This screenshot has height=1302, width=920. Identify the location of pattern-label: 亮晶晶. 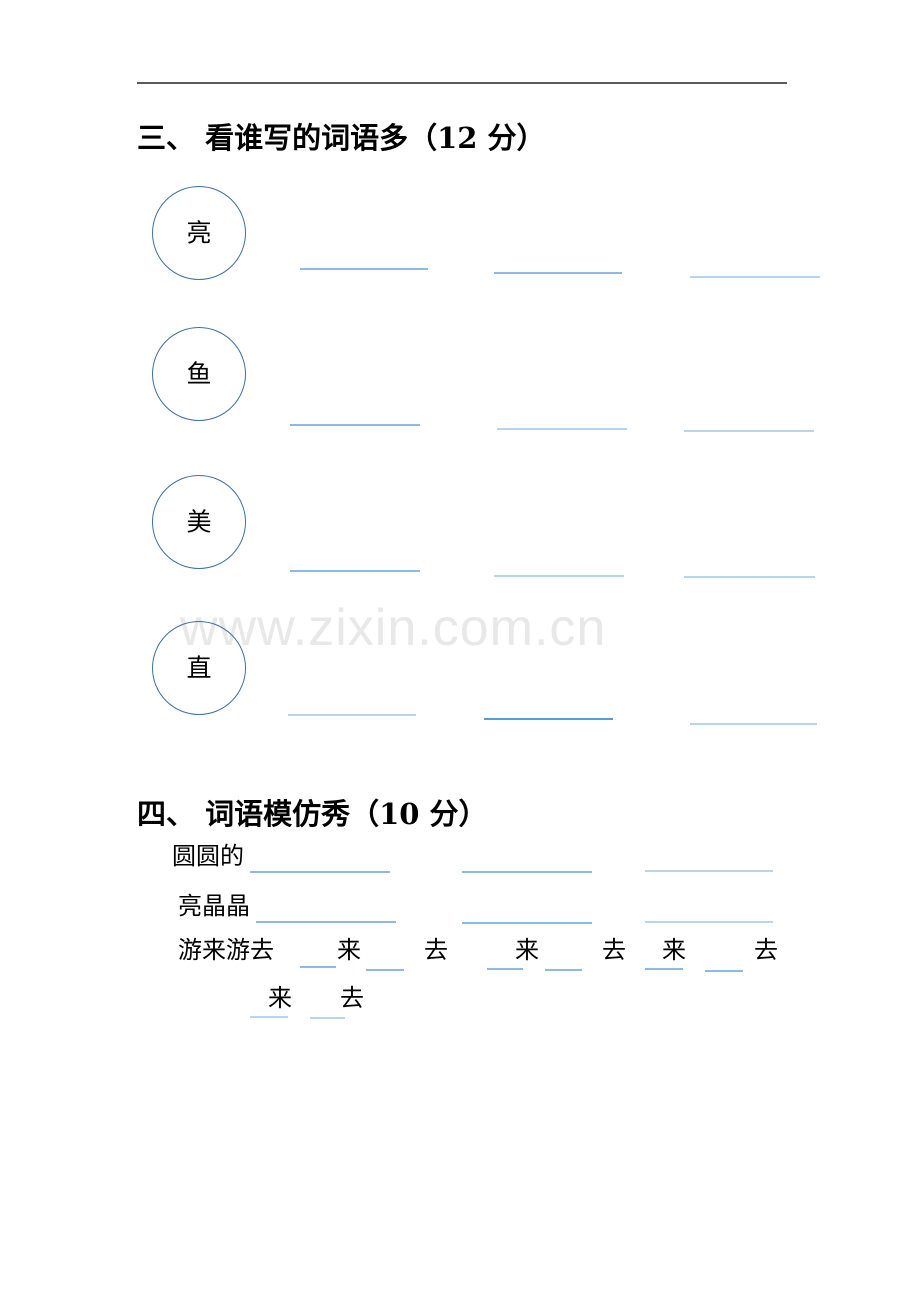
(214, 906).